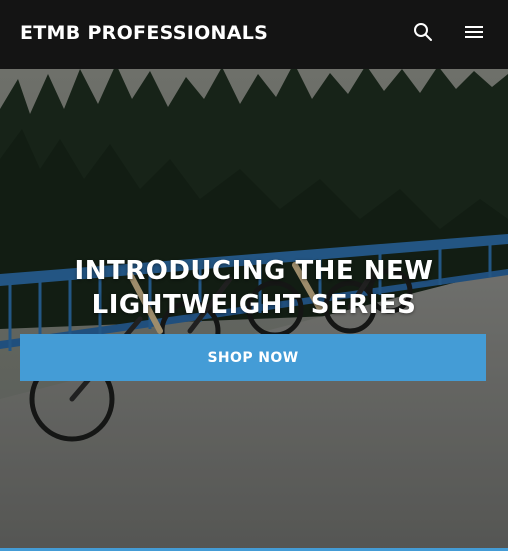  I want to click on hero-headline-line1: INTRODUCING THE NEW, so click(254, 271).